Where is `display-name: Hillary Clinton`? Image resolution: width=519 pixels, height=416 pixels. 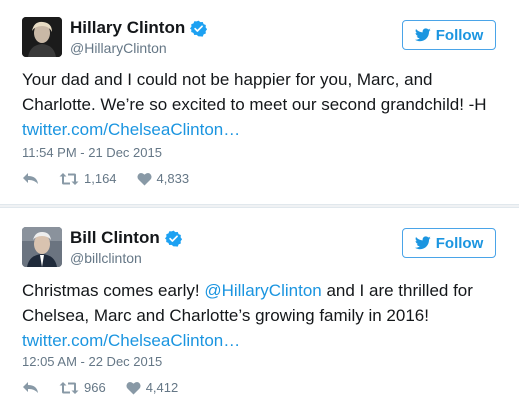 display-name: Hillary Clinton is located at coordinates (127, 28).